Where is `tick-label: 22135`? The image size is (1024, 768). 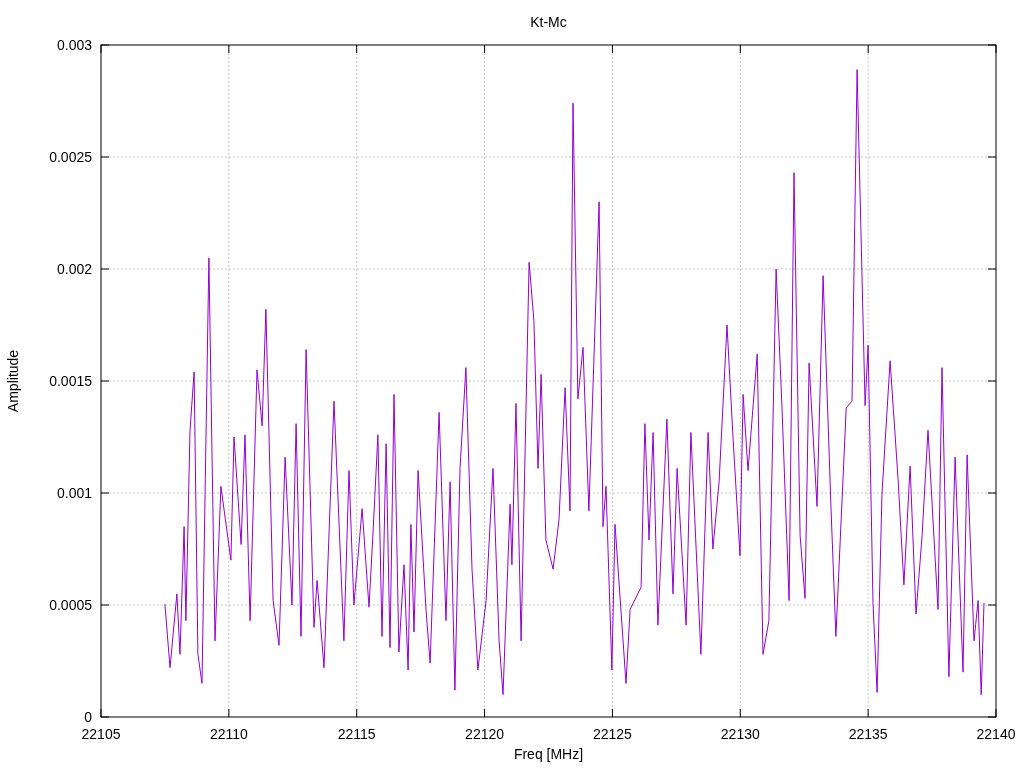 tick-label: 22135 is located at coordinates (868, 734).